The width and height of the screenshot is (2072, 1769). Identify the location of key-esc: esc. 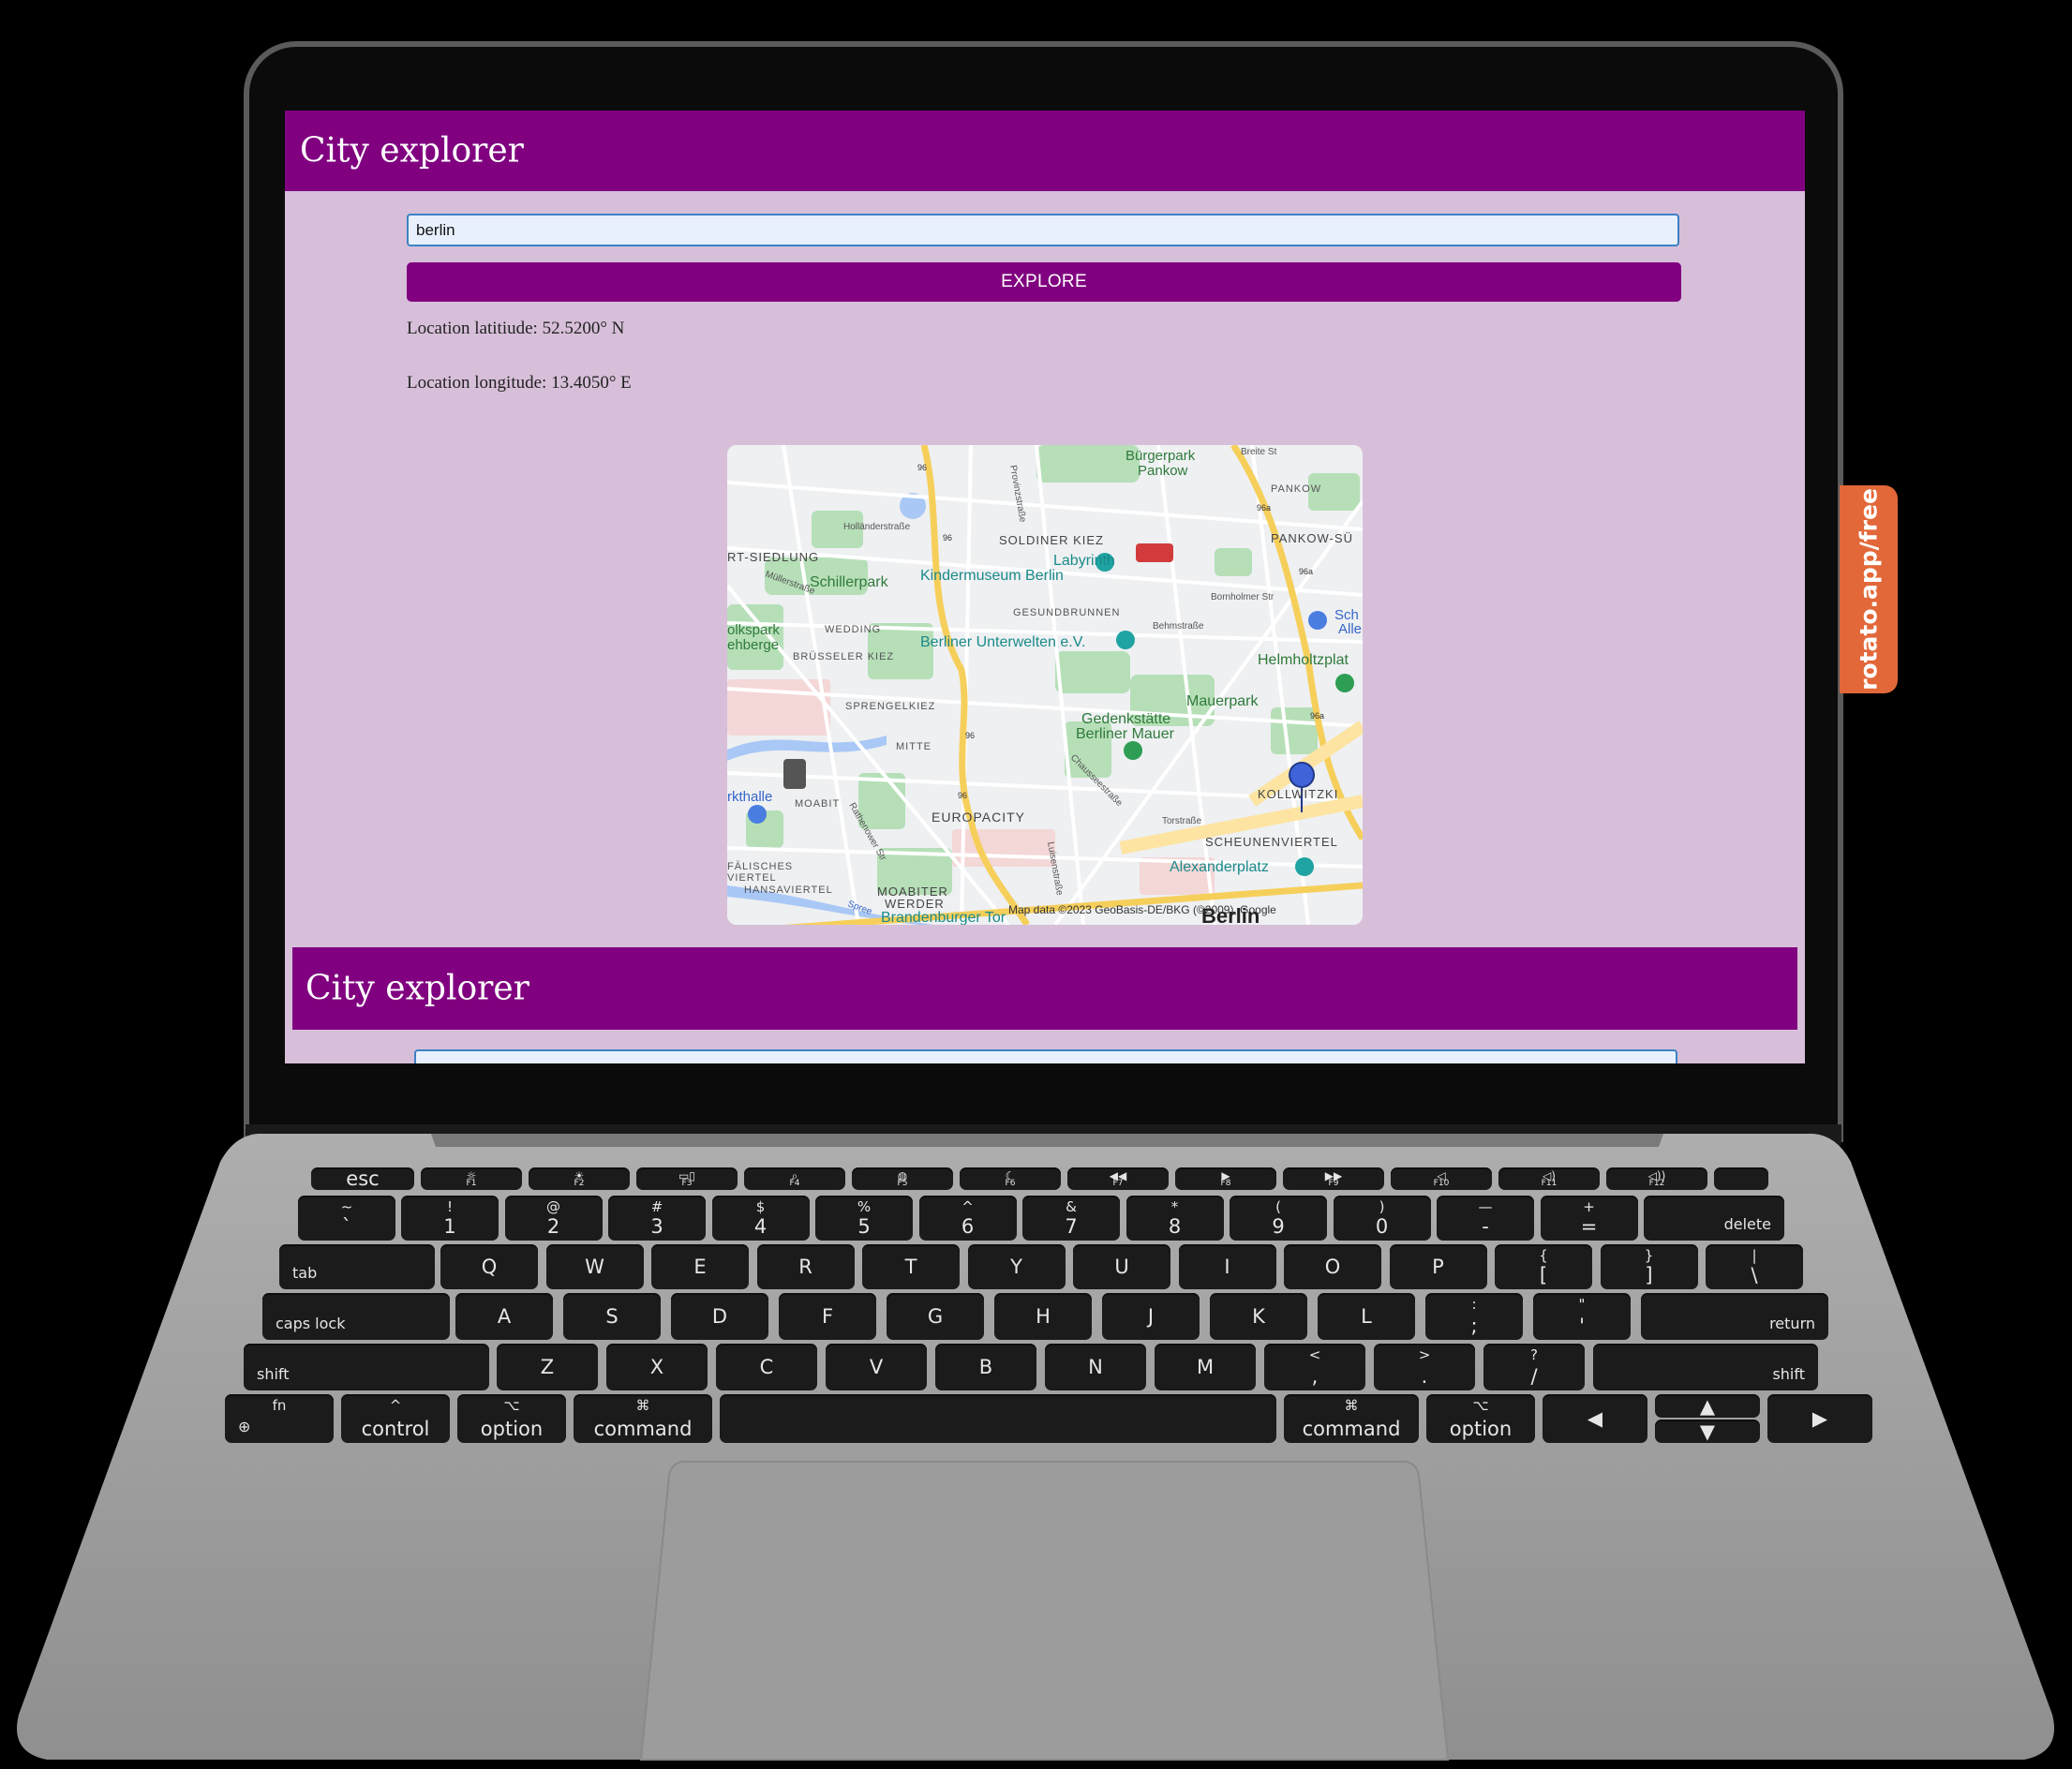
(362, 1179).